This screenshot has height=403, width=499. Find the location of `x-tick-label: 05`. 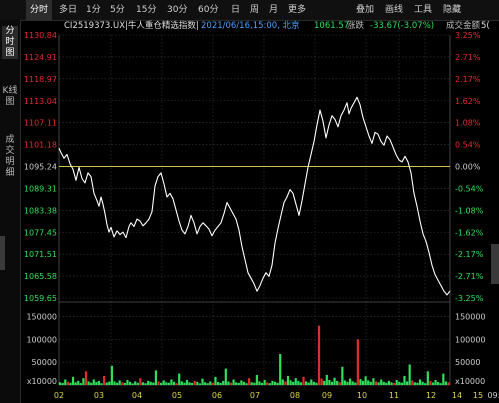

x-tick-label: 05 is located at coordinates (177, 395).